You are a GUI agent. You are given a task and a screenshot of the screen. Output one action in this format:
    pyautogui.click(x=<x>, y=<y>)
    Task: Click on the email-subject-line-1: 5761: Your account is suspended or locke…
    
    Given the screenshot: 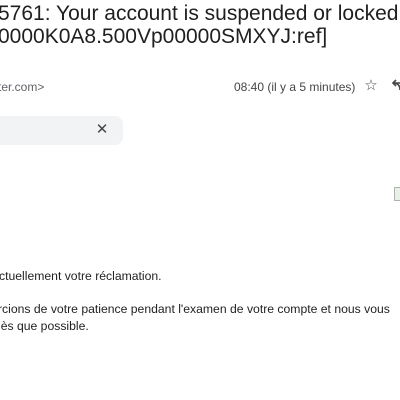 What is the action you would take?
    pyautogui.click(x=199, y=13)
    